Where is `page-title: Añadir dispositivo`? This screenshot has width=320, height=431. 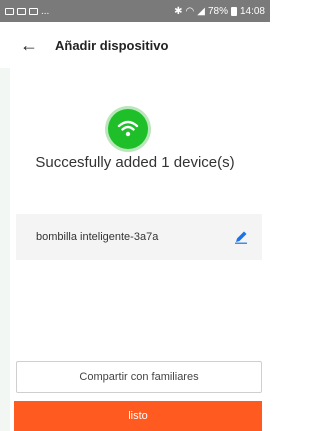 page-title: Añadir dispositivo is located at coordinates (112, 45).